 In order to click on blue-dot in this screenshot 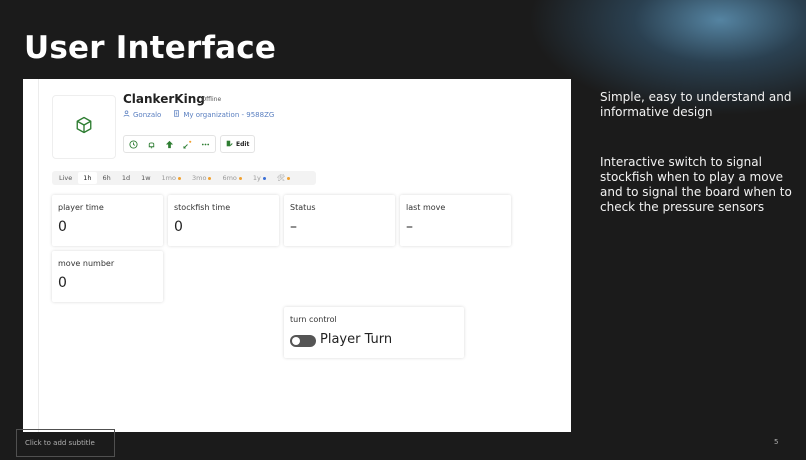, I will do `click(264, 178)`.